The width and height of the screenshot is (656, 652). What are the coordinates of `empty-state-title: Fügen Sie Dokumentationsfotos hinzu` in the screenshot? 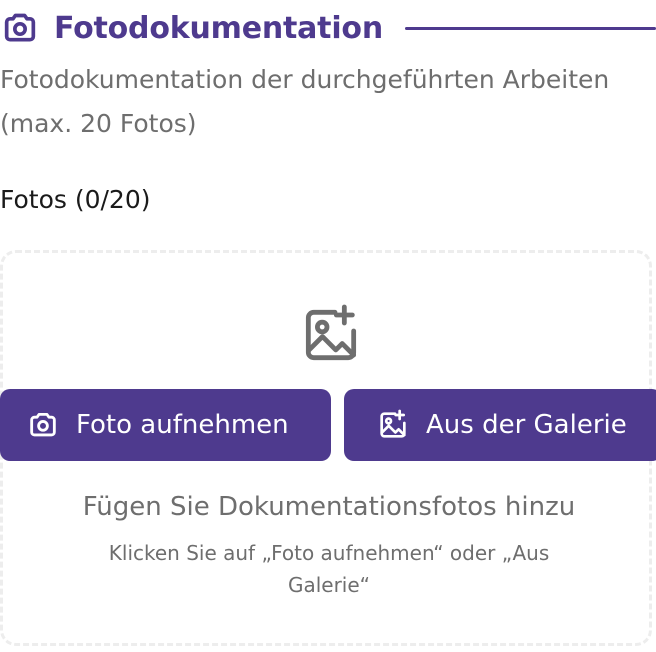 It's located at (329, 507).